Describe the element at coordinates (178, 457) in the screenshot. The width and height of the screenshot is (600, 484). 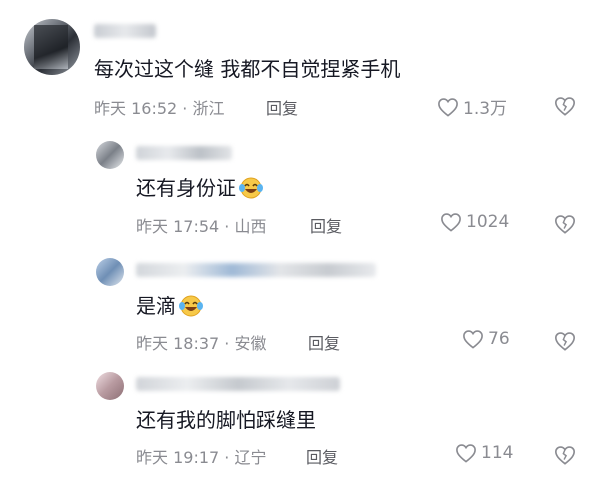
I see `comment-time: 昨天 19:17` at that location.